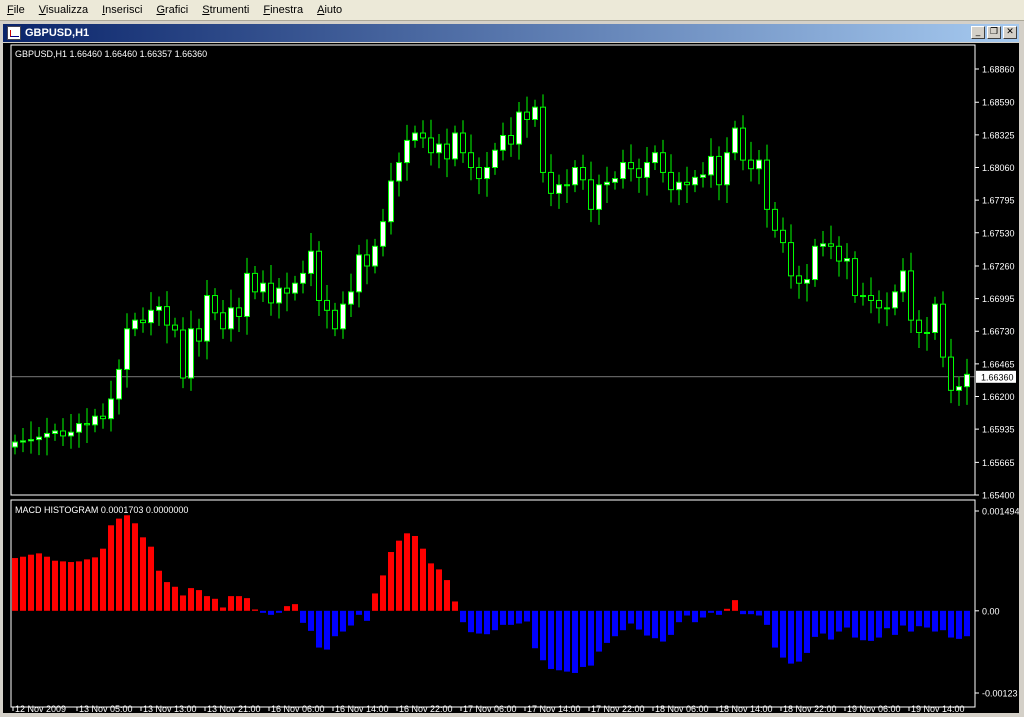 The width and height of the screenshot is (1024, 717). What do you see at coordinates (170, 708) in the screenshot?
I see `time-tick-label: 13 Nov 13:00` at bounding box center [170, 708].